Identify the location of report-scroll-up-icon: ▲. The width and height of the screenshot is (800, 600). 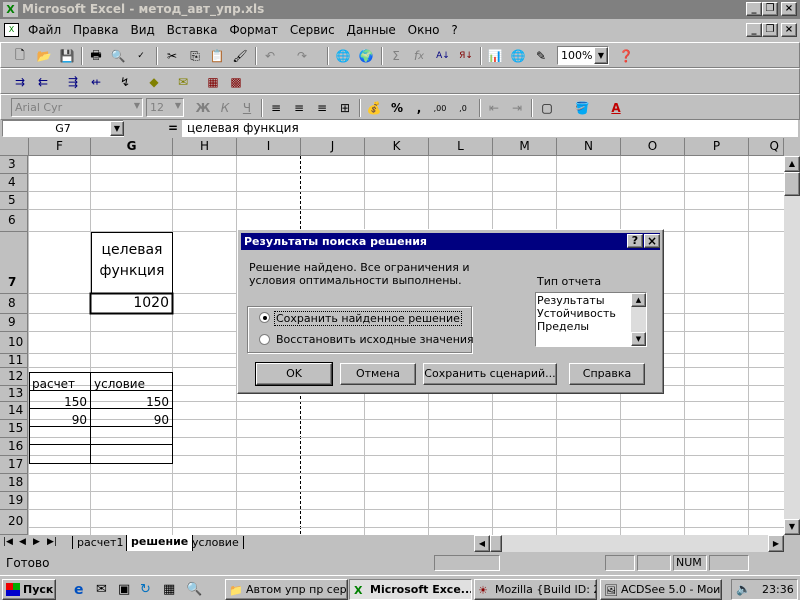
(638, 300).